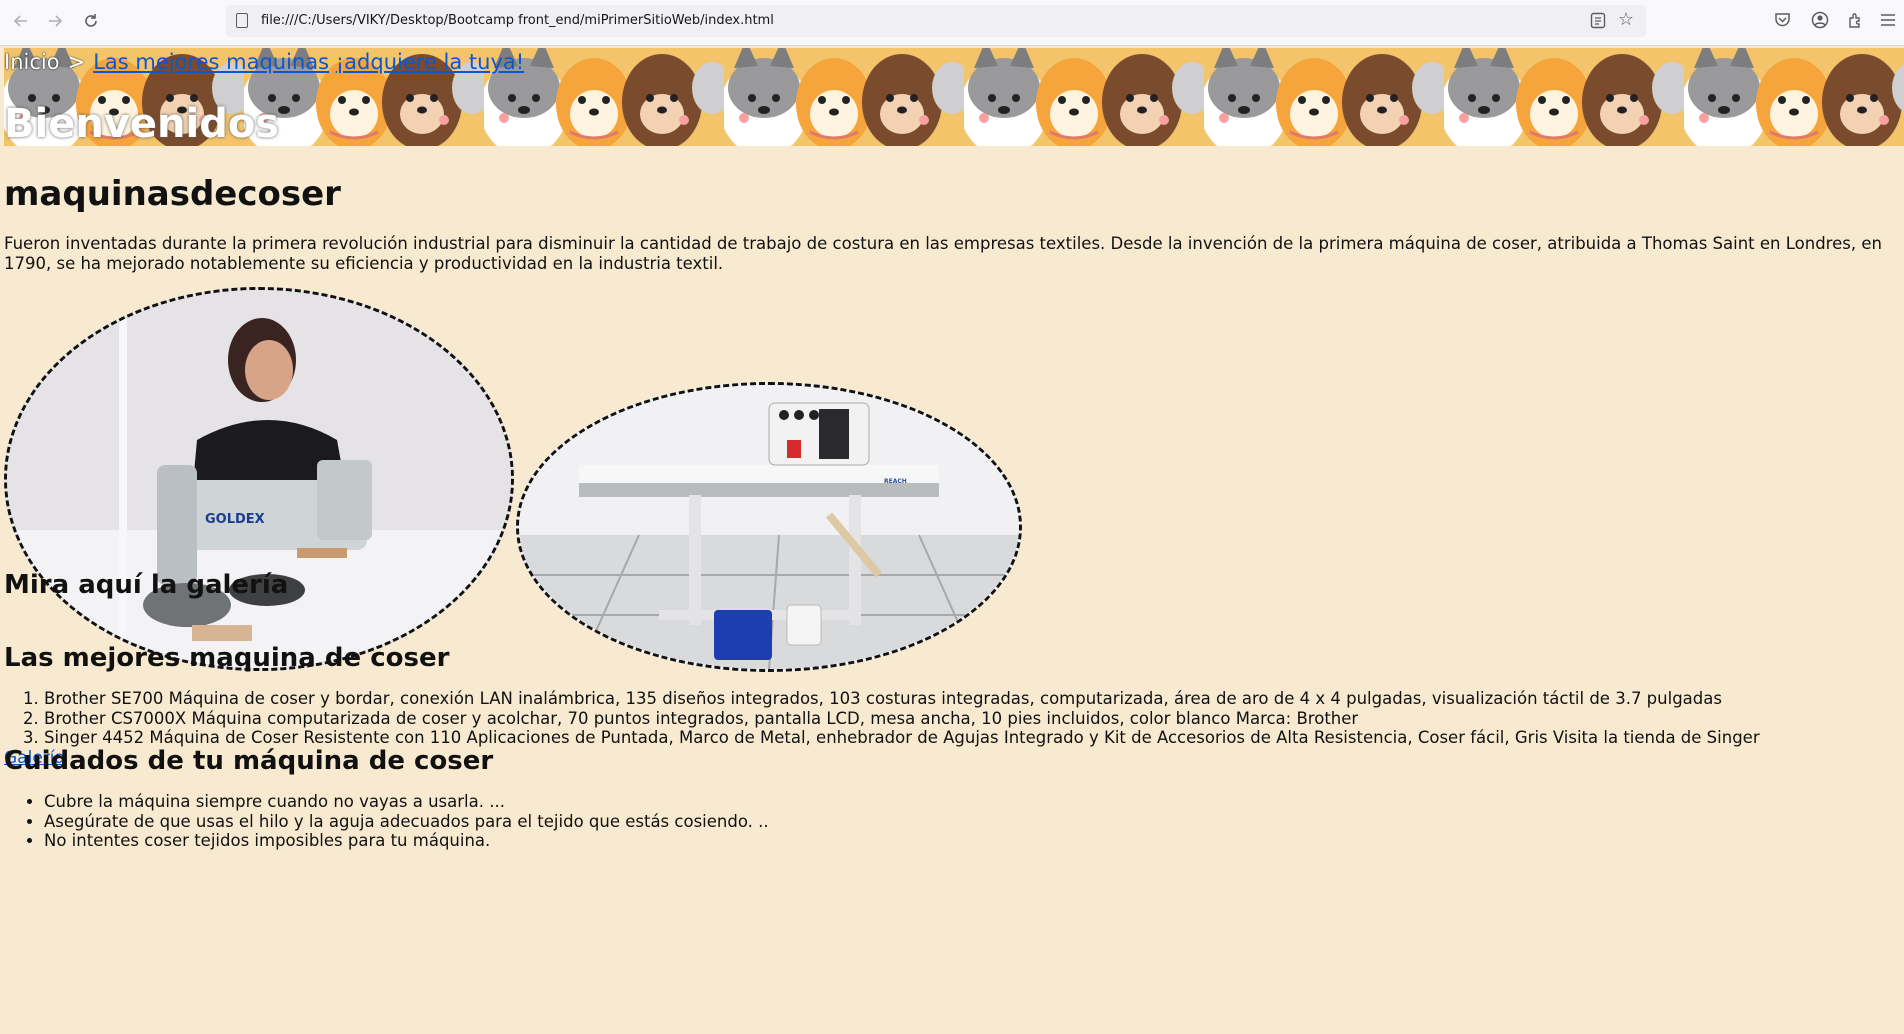 This screenshot has height=1034, width=1904. Describe the element at coordinates (259, 479) in the screenshot. I see `sewing-machine-photo-1: GOLDEX` at that location.